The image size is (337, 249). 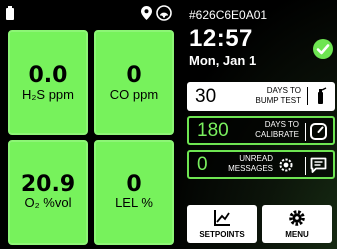 What do you see at coordinates (88, 13) in the screenshot?
I see `status-bar` at bounding box center [88, 13].